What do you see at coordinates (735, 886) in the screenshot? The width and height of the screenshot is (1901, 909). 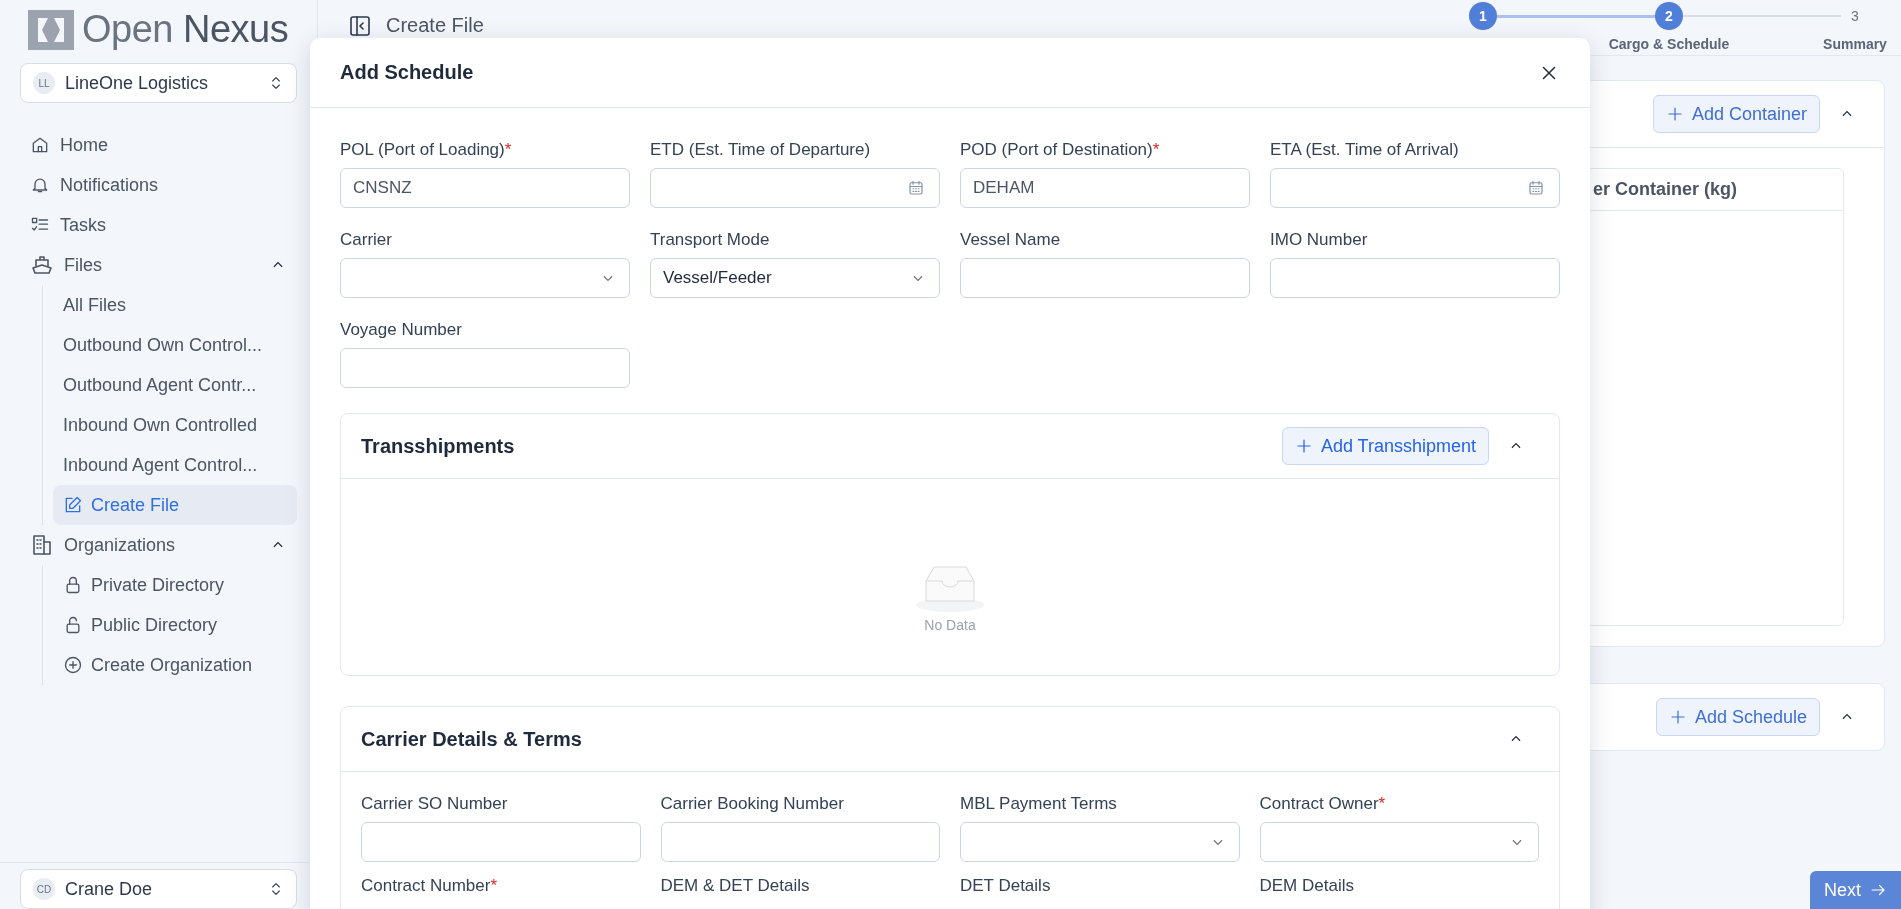 I see `field-label: DEM & DET Details` at bounding box center [735, 886].